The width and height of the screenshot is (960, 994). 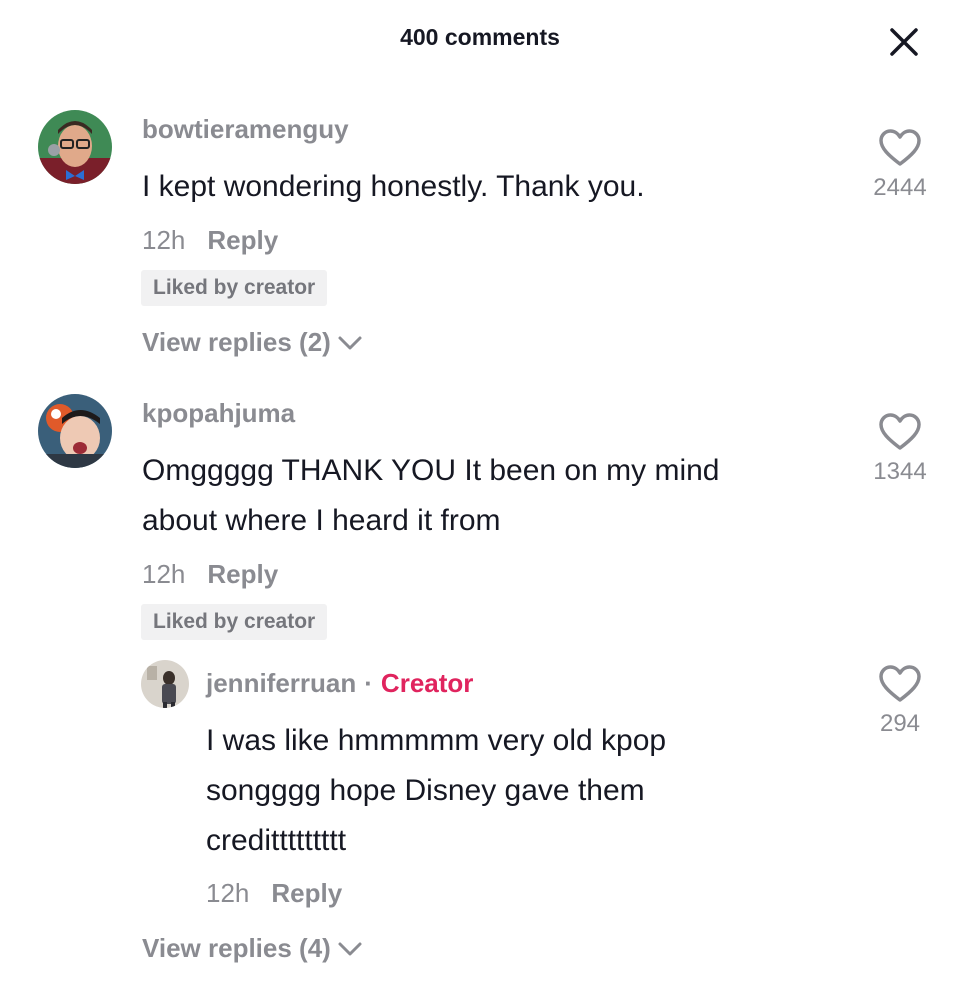 I want to click on view-replies-button: View replies (2), so click(x=252, y=342).